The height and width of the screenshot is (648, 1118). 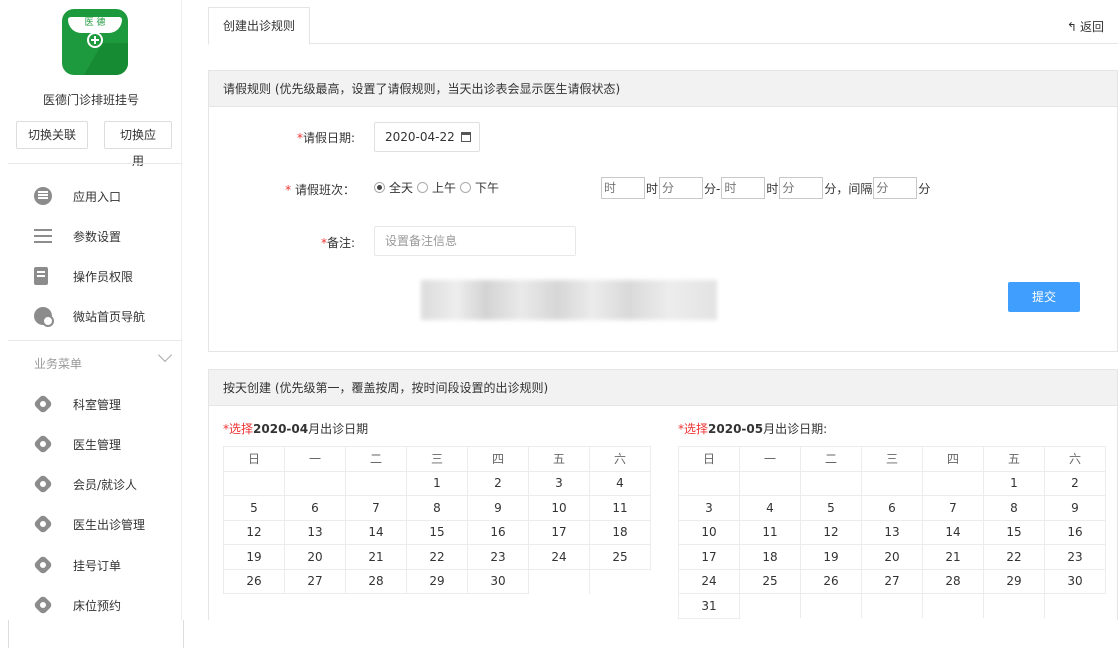 I want to click on sidebar-item-label: 挂号订单, so click(x=97, y=565).